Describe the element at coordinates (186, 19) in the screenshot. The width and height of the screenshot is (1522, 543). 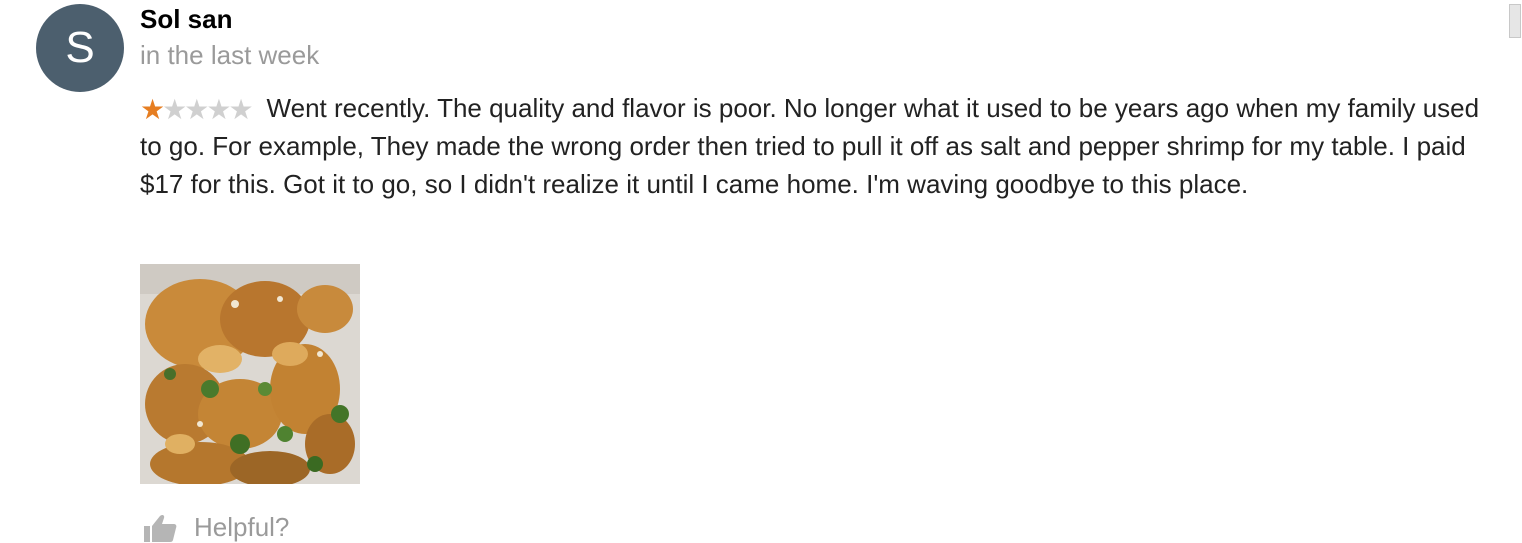
I see `author-name: Sol san` at that location.